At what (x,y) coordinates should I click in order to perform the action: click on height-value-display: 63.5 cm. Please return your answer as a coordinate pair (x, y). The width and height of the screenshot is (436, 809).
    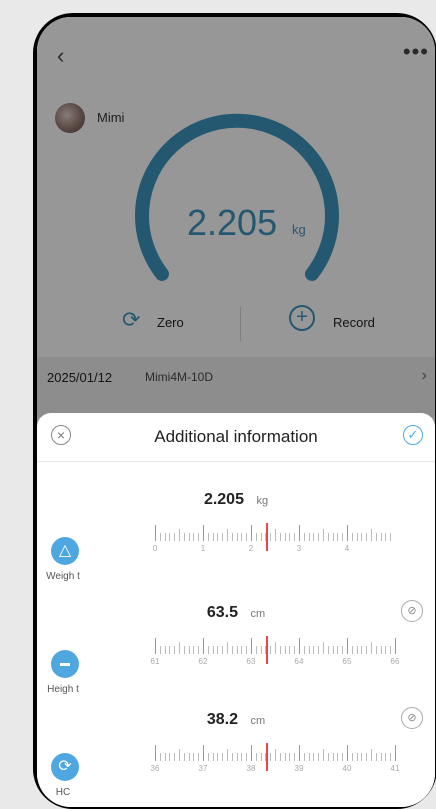
    Looking at the image, I should click on (236, 613).